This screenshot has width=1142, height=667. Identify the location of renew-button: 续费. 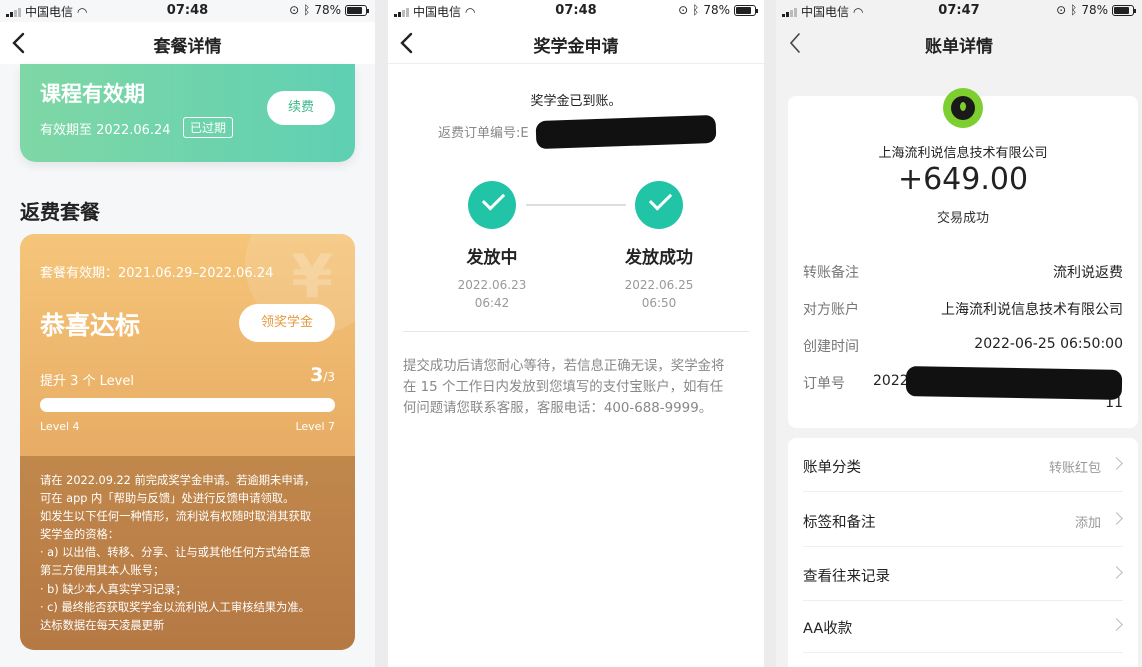
(301, 108).